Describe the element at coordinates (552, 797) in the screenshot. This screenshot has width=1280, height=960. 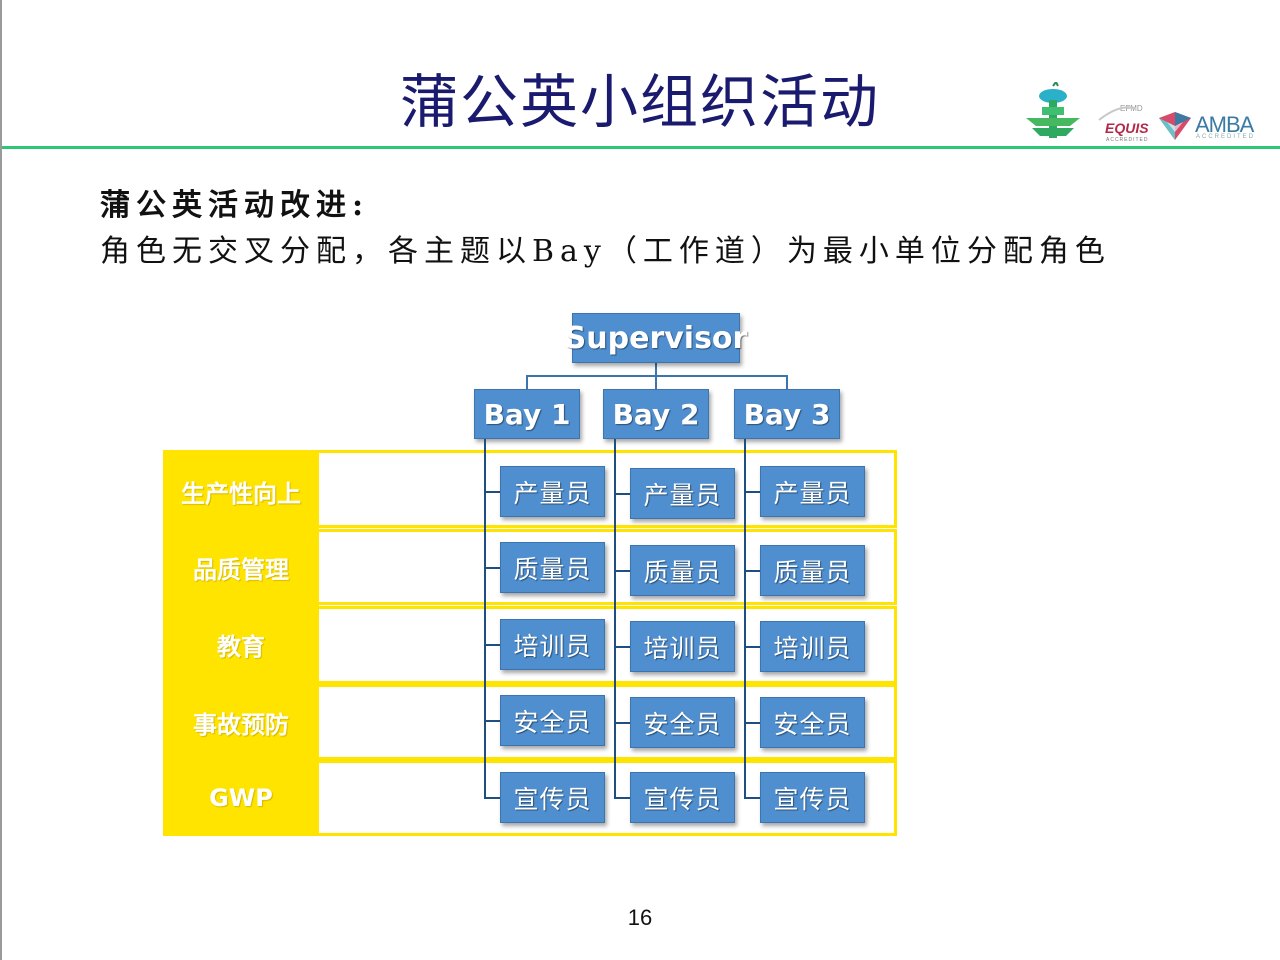
I see `bay-1-role-publicity: 宣传员` at that location.